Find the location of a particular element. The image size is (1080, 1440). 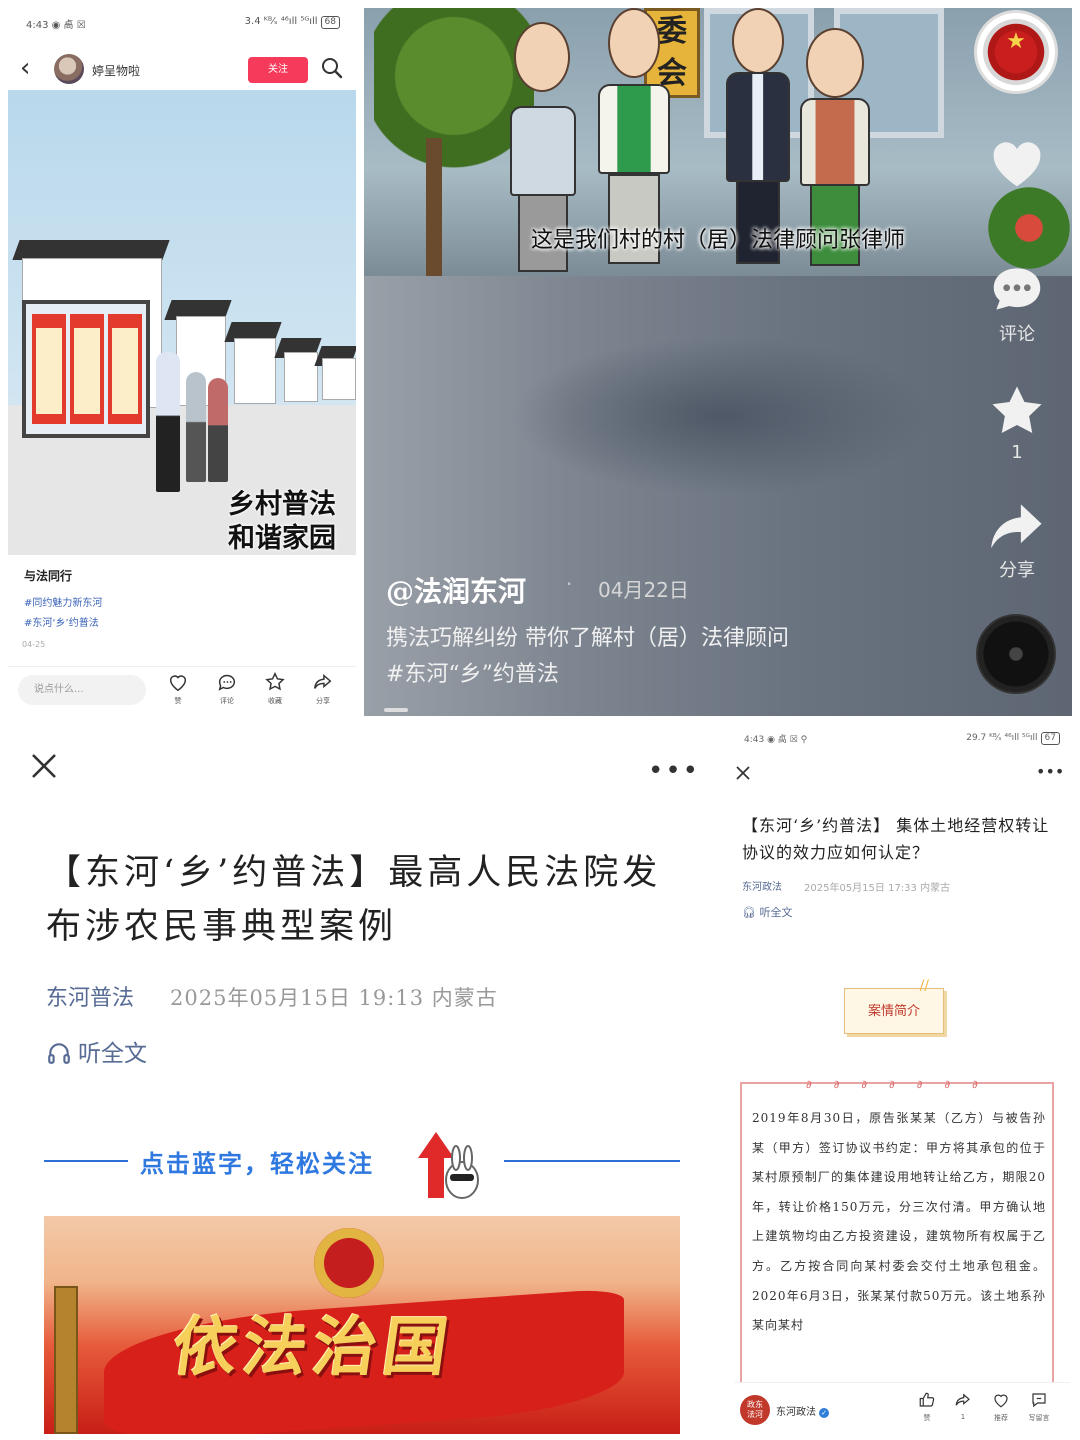

follow-button: 关注 is located at coordinates (278, 70).